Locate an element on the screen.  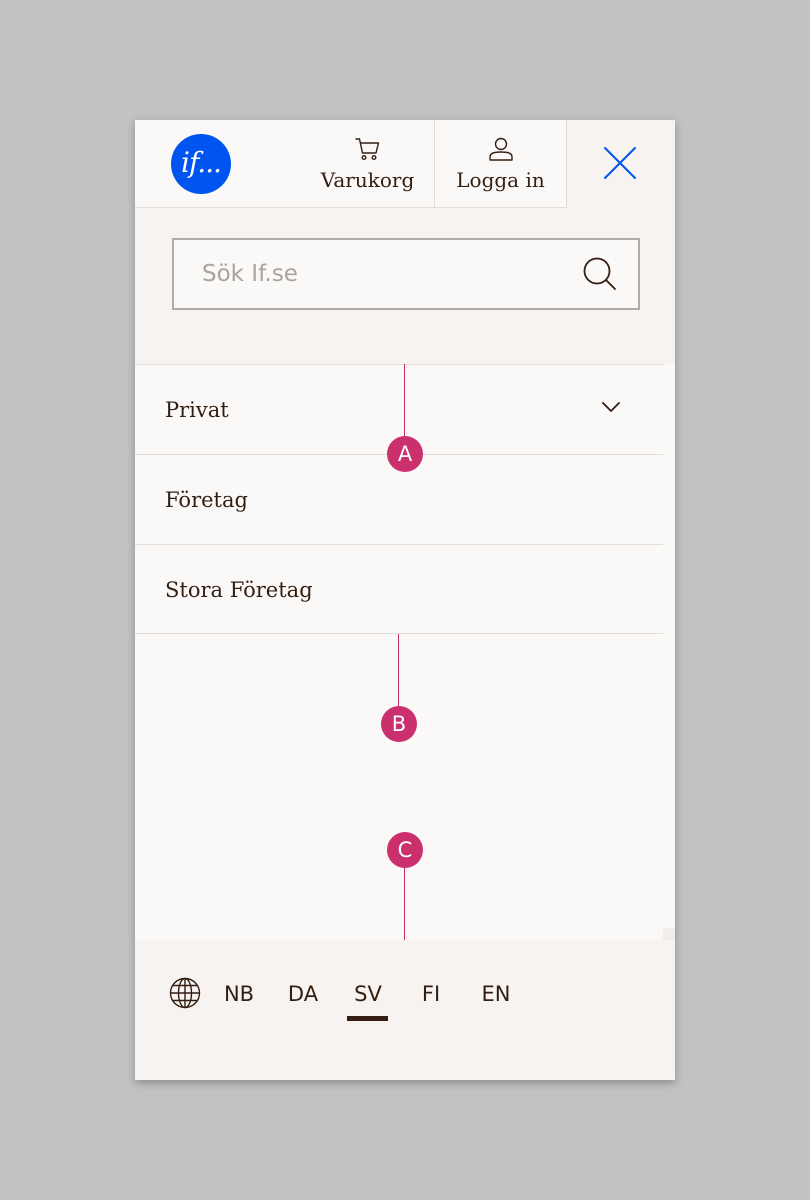
header: if... Varukorg Logga in is located at coordinates (405, 164).